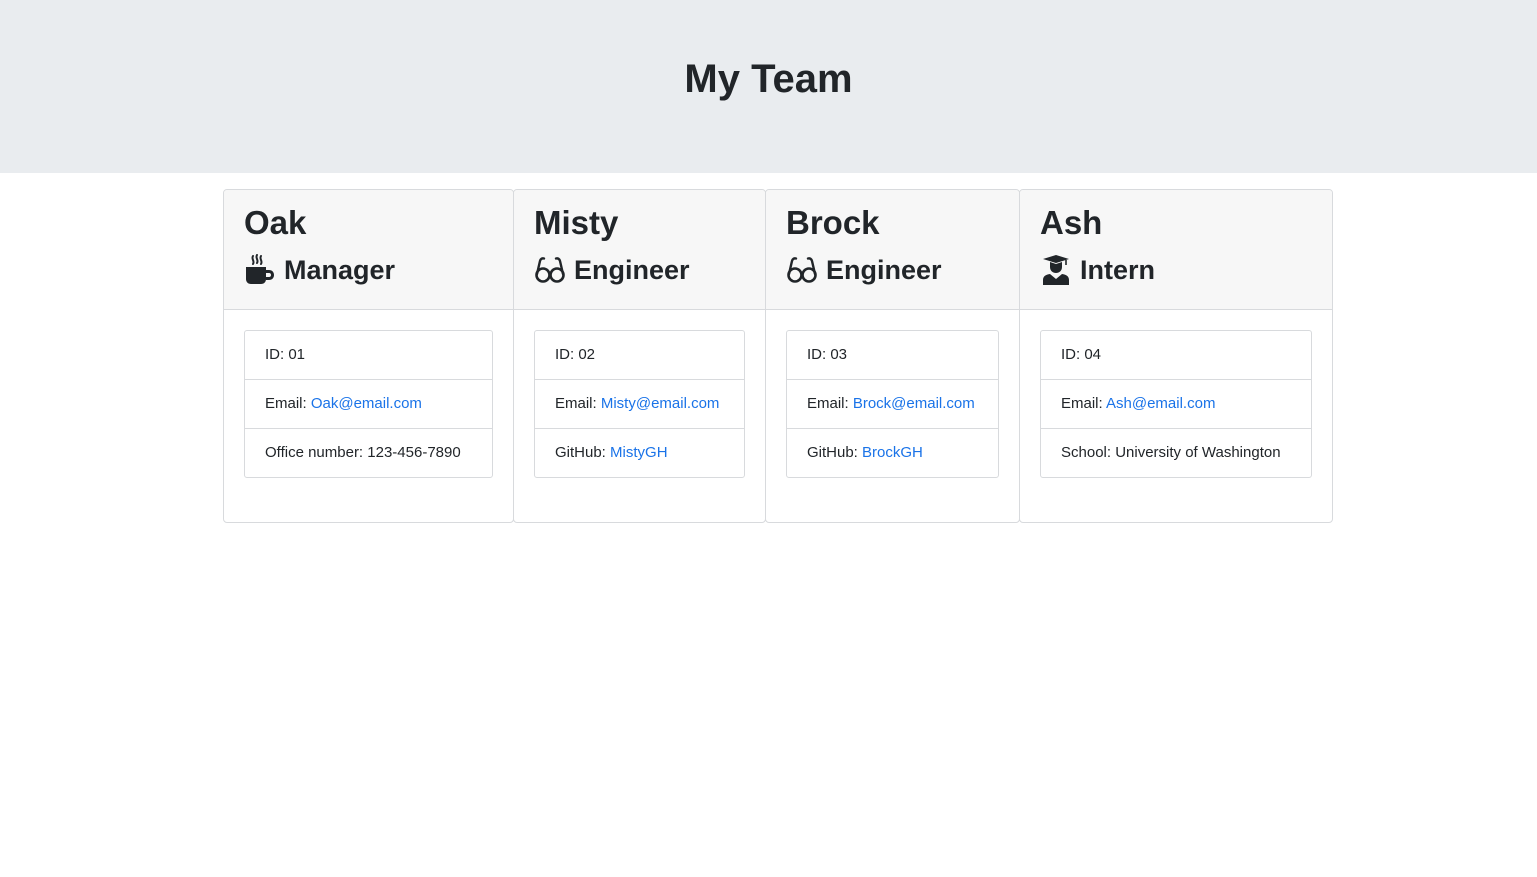 The height and width of the screenshot is (877, 1537). Describe the element at coordinates (1118, 270) in the screenshot. I see `role-label: Intern` at that location.